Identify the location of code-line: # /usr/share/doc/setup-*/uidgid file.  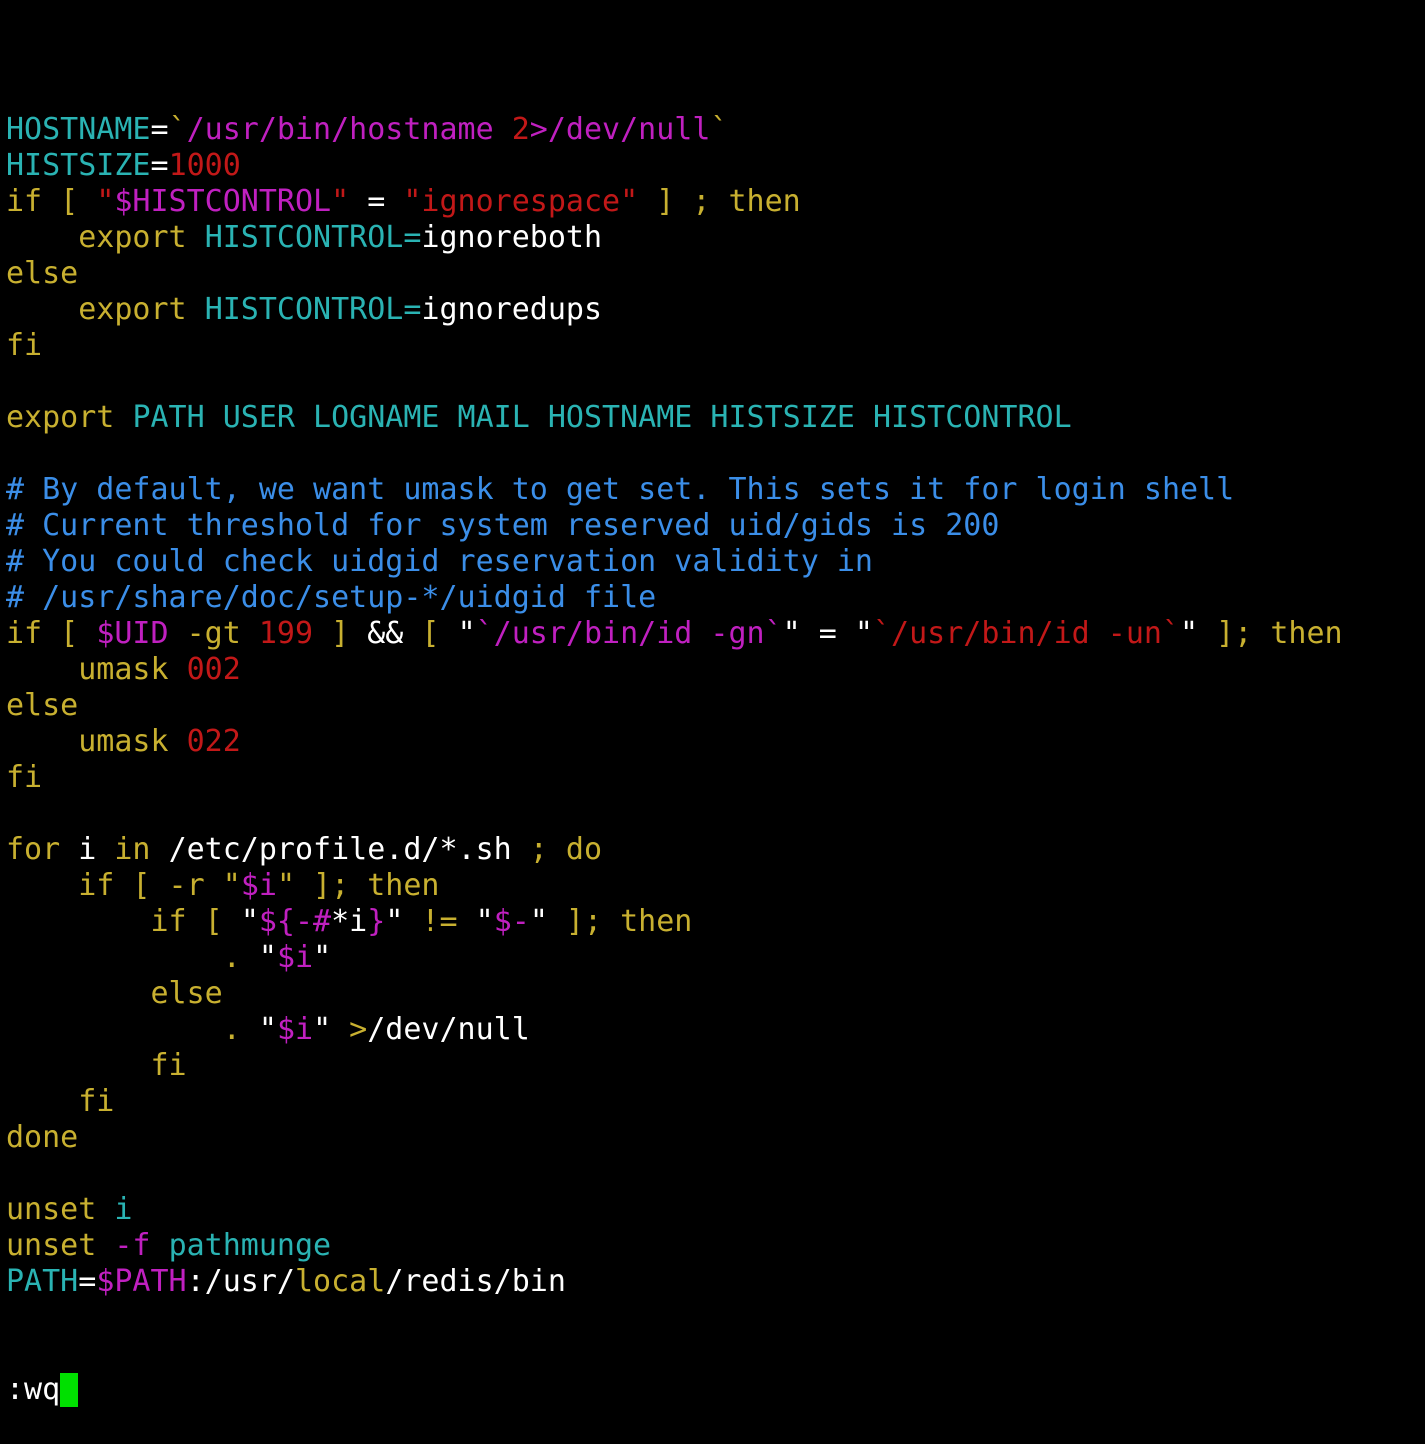
(711, 598).